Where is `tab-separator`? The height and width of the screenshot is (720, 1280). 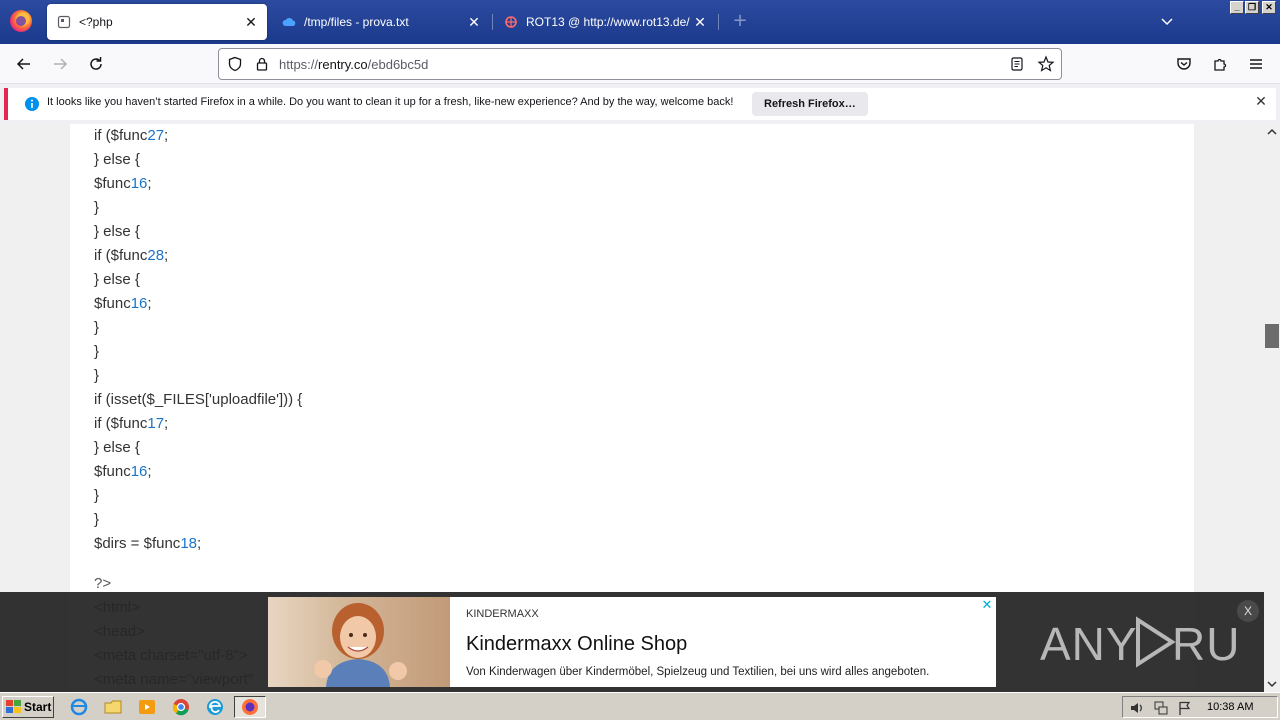
tab-separator is located at coordinates (718, 22).